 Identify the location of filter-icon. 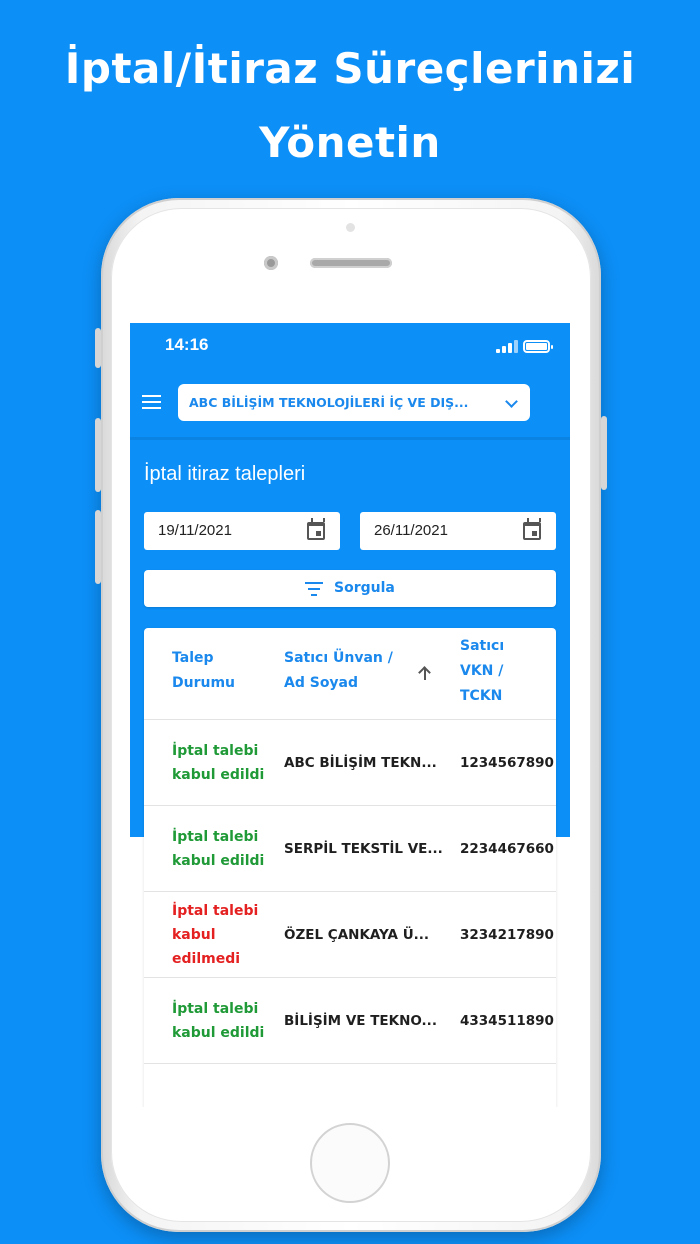
(314, 589).